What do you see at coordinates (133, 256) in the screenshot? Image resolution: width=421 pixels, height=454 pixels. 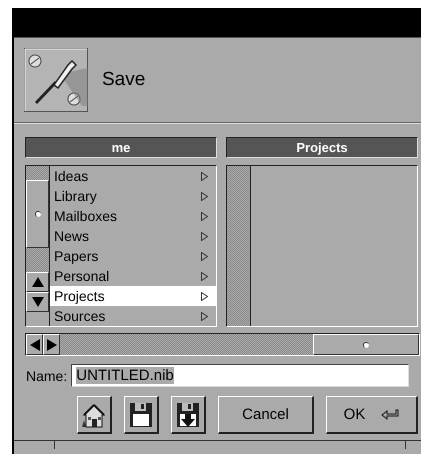 I see `folder-item: Papers` at bounding box center [133, 256].